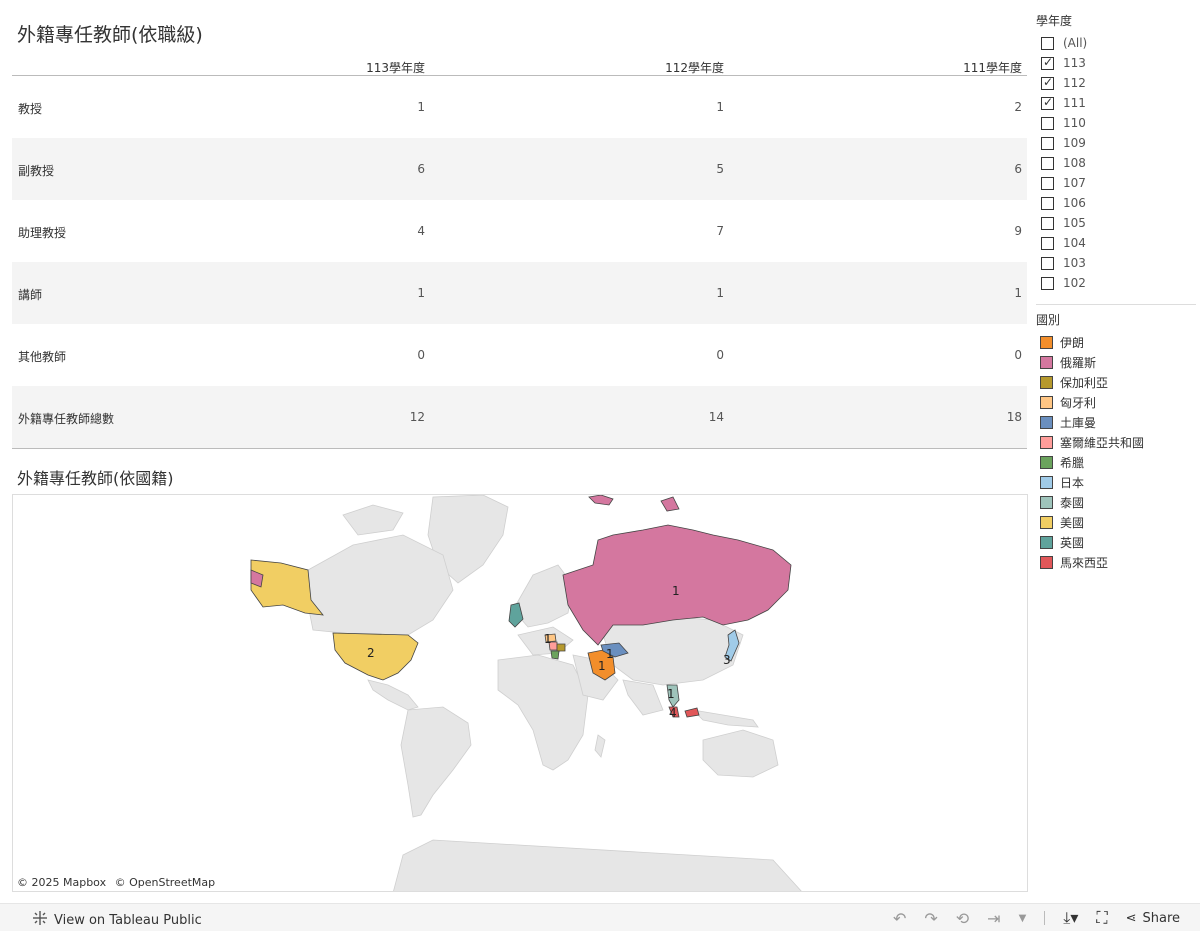 The width and height of the screenshot is (1200, 931). Describe the element at coordinates (1116, 43) in the screenshot. I see `filter-item-all: (All)` at that location.